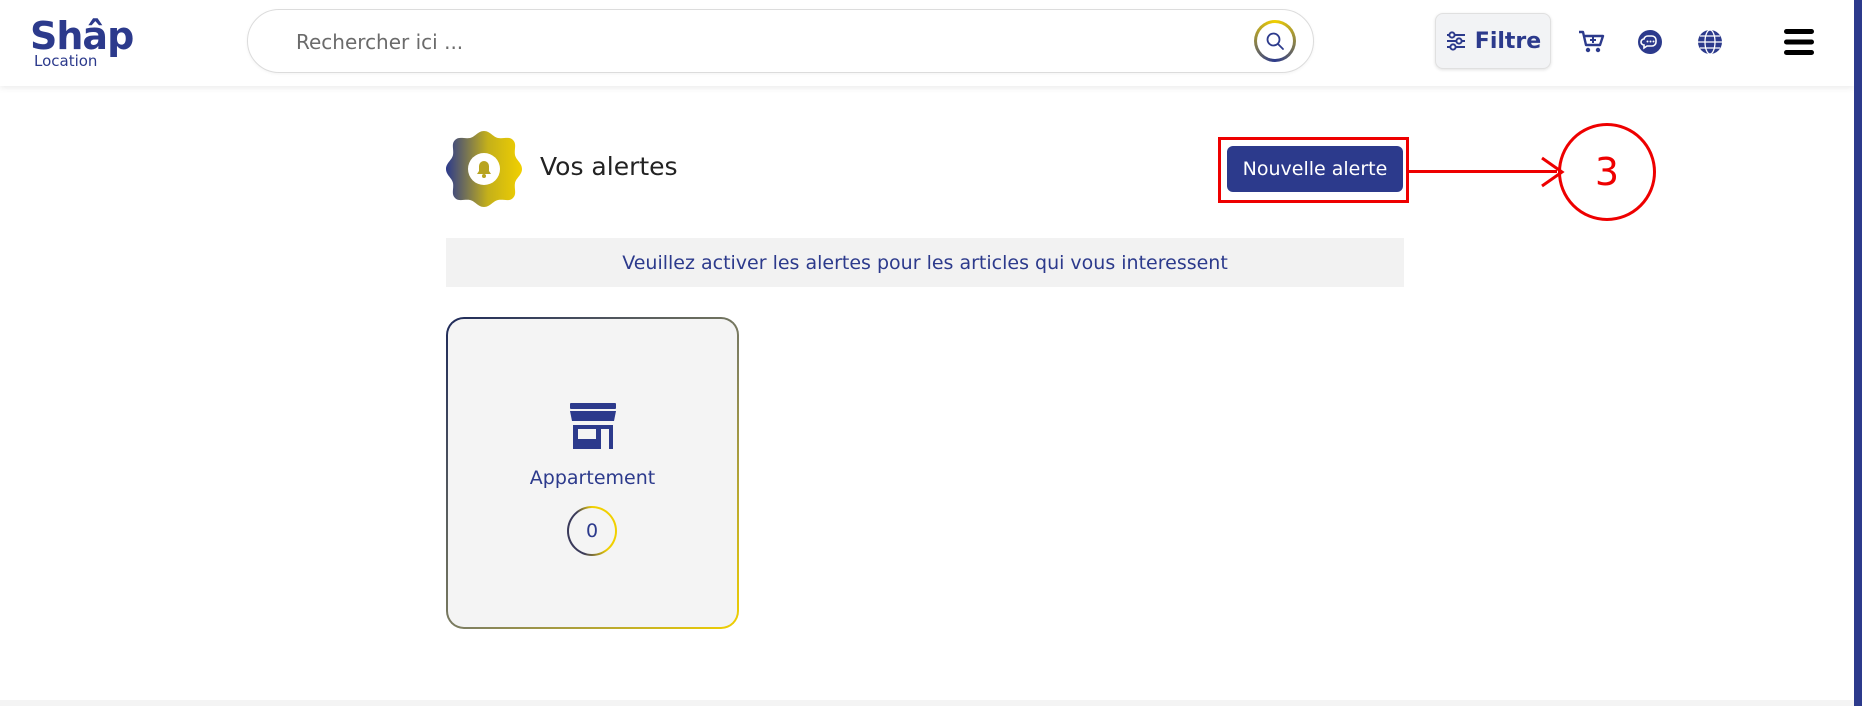 This screenshot has width=1862, height=706. What do you see at coordinates (609, 166) in the screenshot?
I see `page-title: Vos alertes` at bounding box center [609, 166].